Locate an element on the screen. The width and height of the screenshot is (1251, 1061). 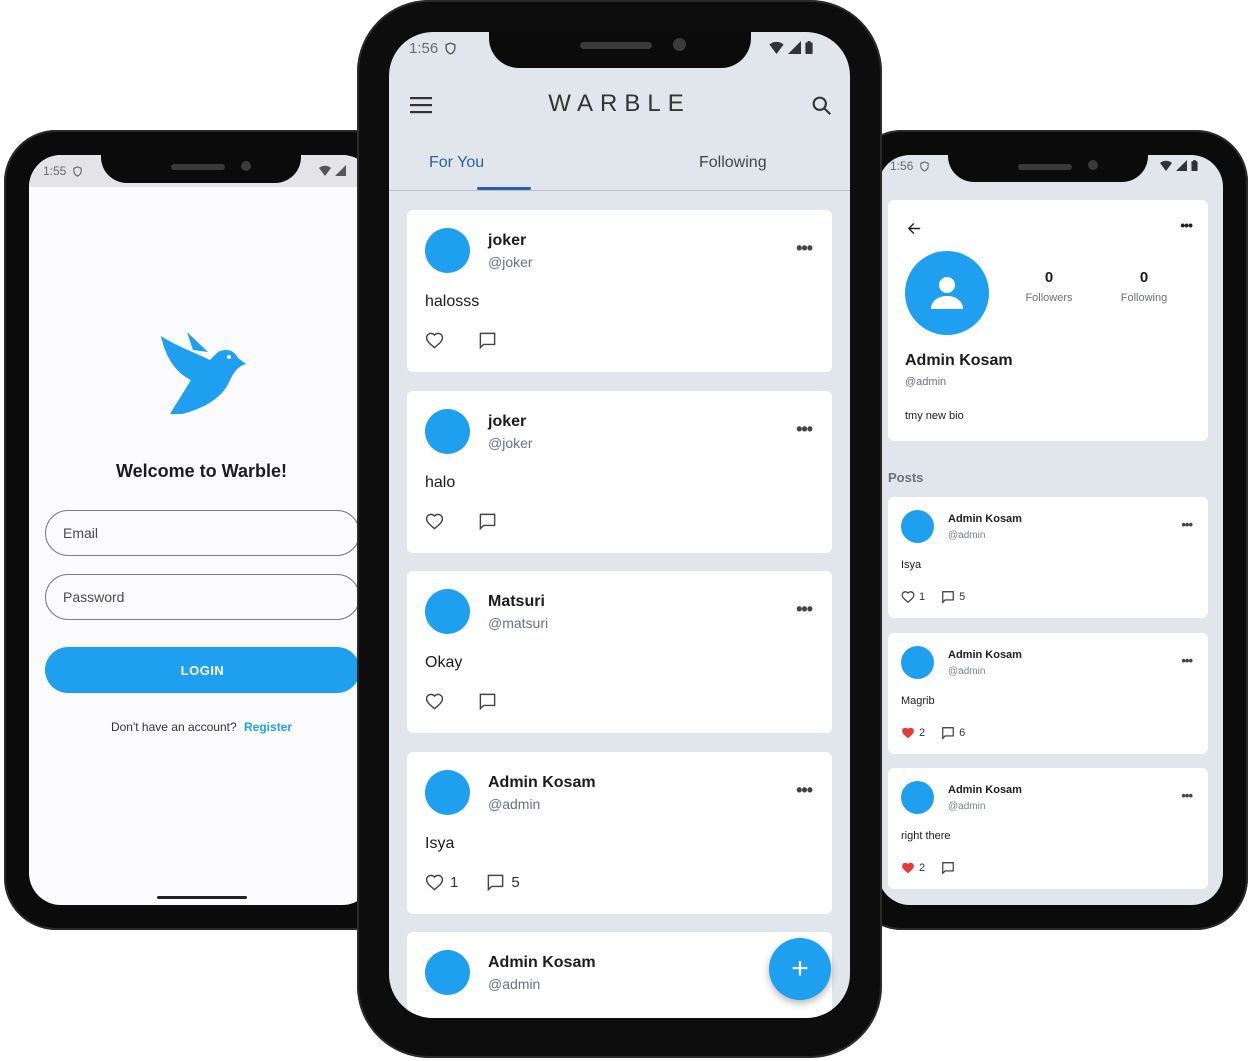
person-icon is located at coordinates (947, 293).